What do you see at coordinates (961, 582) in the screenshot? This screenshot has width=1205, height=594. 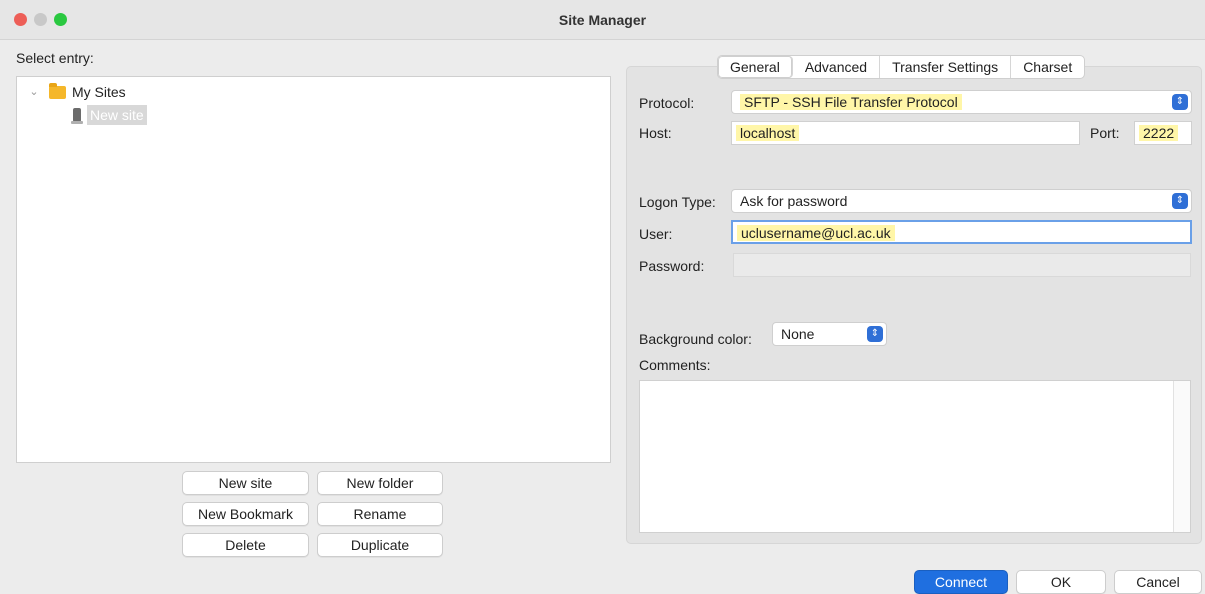 I see `connect-button: Connect` at bounding box center [961, 582].